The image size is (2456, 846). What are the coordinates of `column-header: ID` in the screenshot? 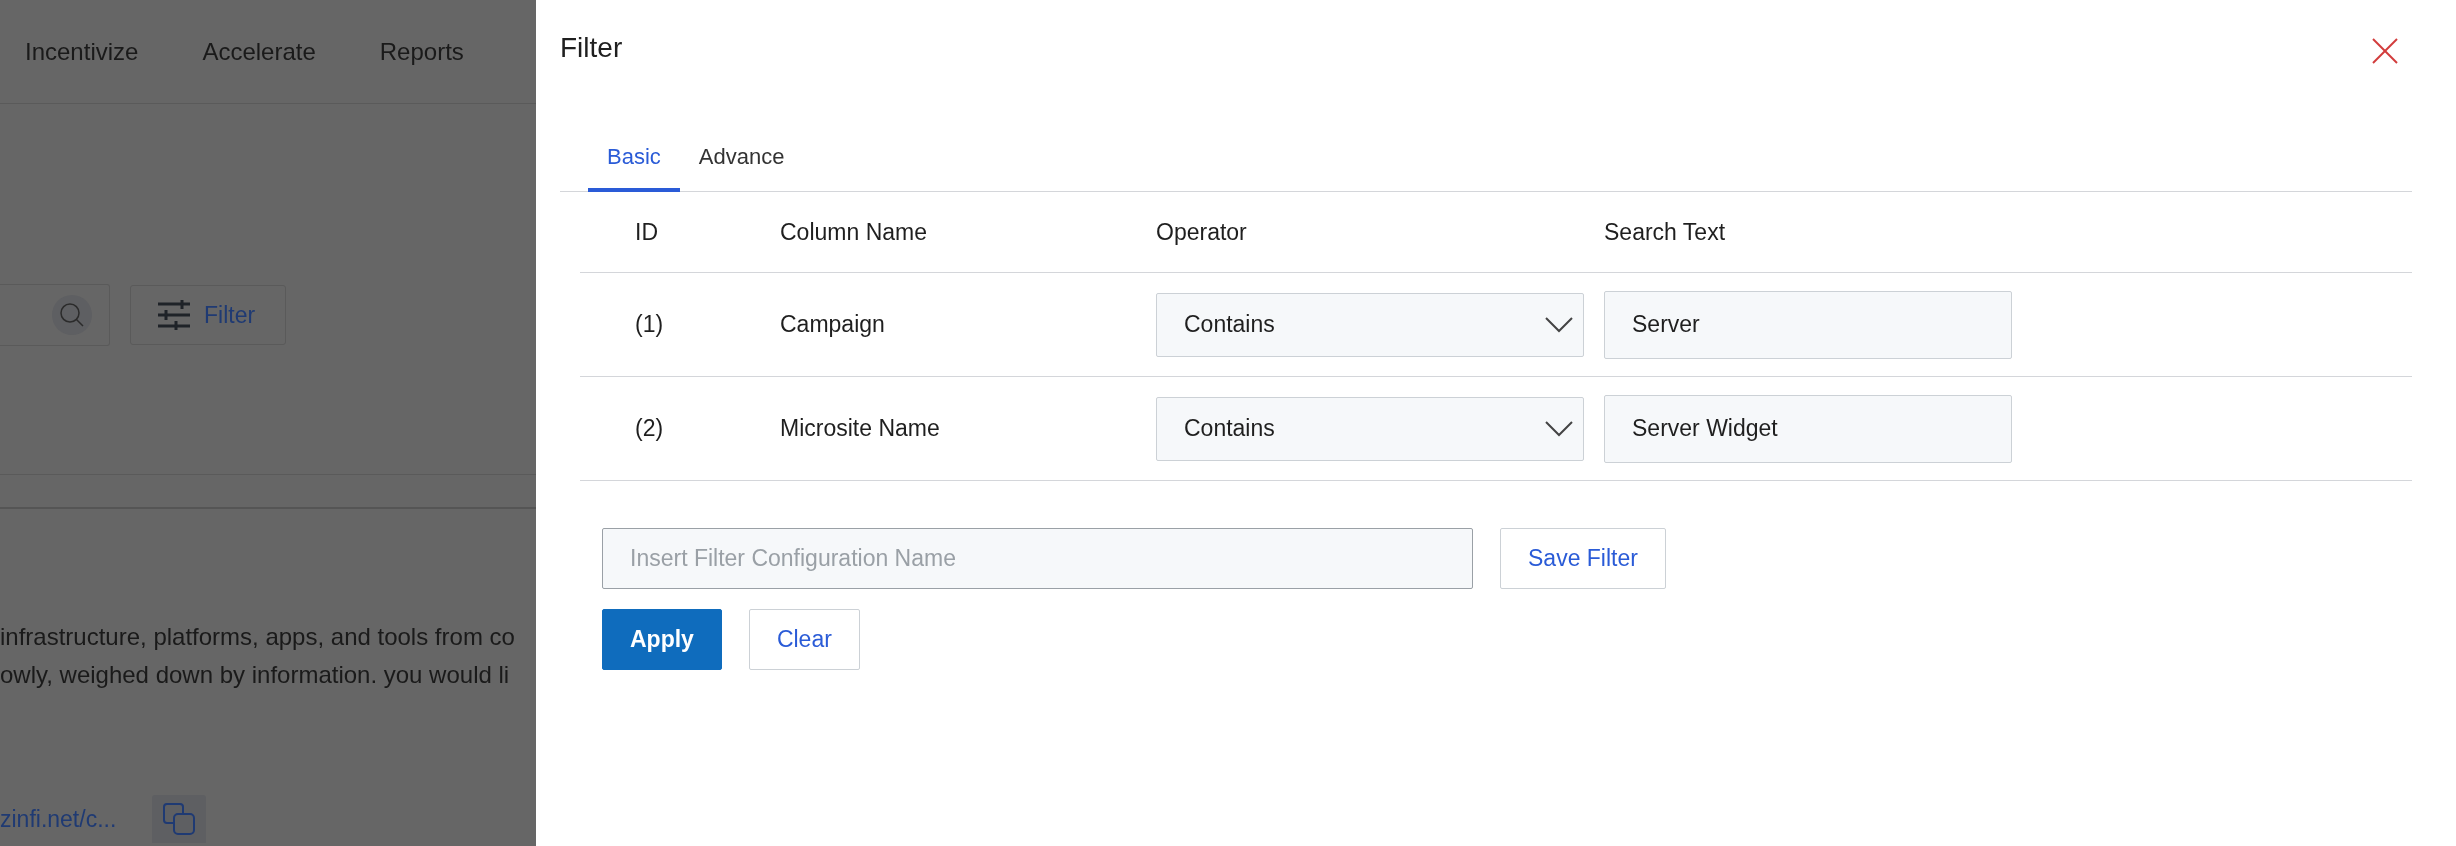 It's located at (647, 232).